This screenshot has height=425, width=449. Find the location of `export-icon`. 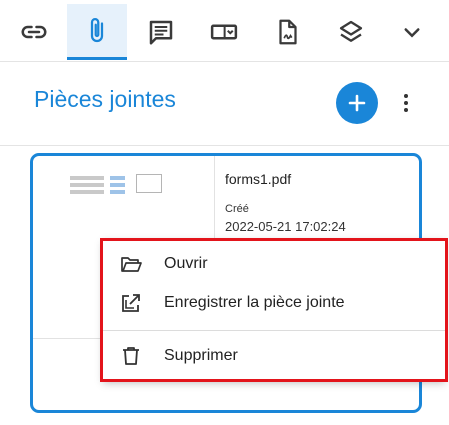

export-icon is located at coordinates (131, 303).